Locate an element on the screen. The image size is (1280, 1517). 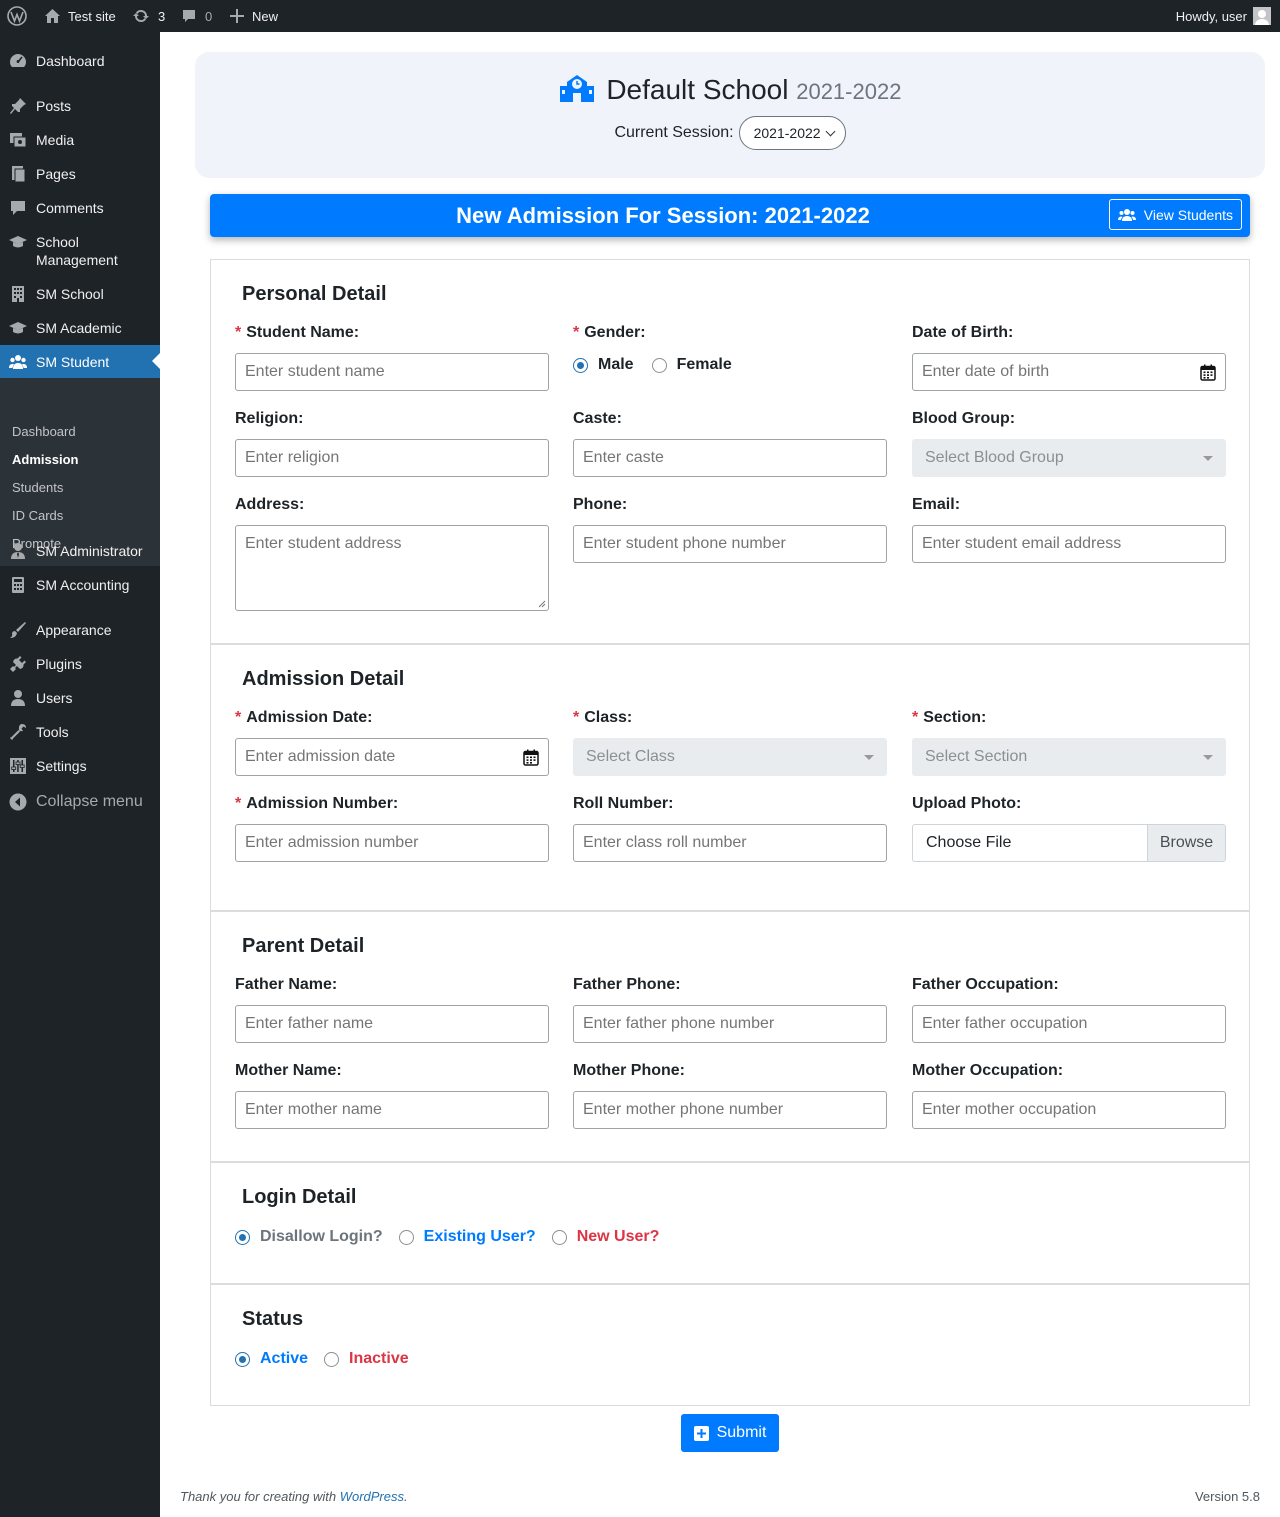
menu-comments: Comments is located at coordinates (80, 208).